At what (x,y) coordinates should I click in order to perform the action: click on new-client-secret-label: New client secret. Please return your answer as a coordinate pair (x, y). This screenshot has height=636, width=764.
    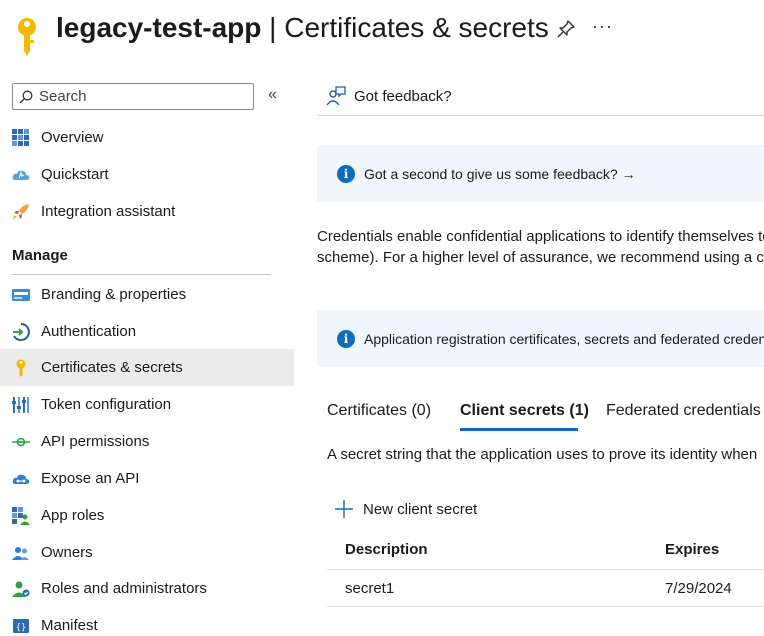
    Looking at the image, I should click on (420, 509).